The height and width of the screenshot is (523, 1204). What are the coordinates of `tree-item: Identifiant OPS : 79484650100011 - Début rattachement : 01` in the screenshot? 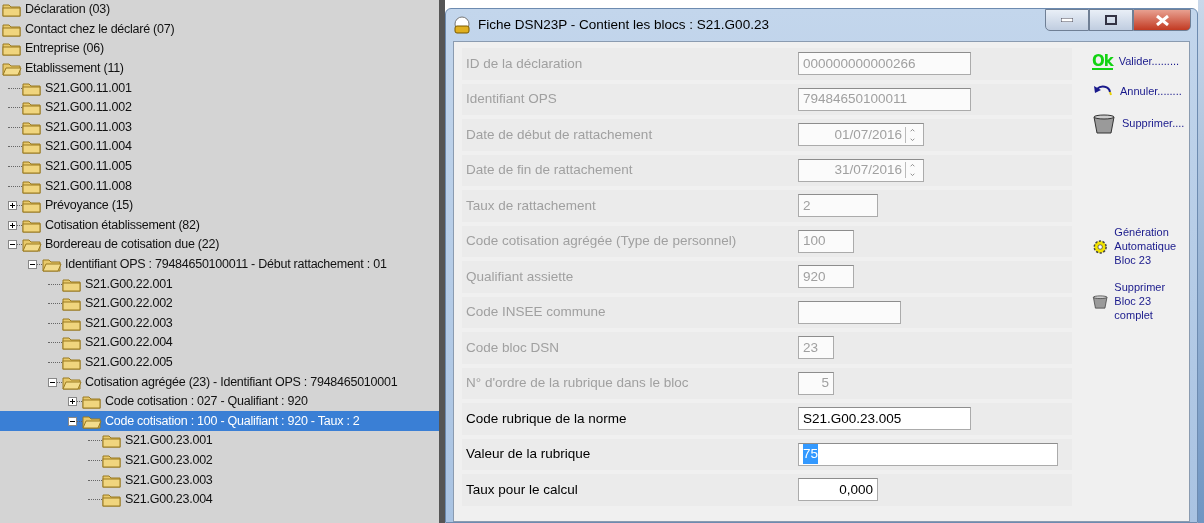 It's located at (226, 264).